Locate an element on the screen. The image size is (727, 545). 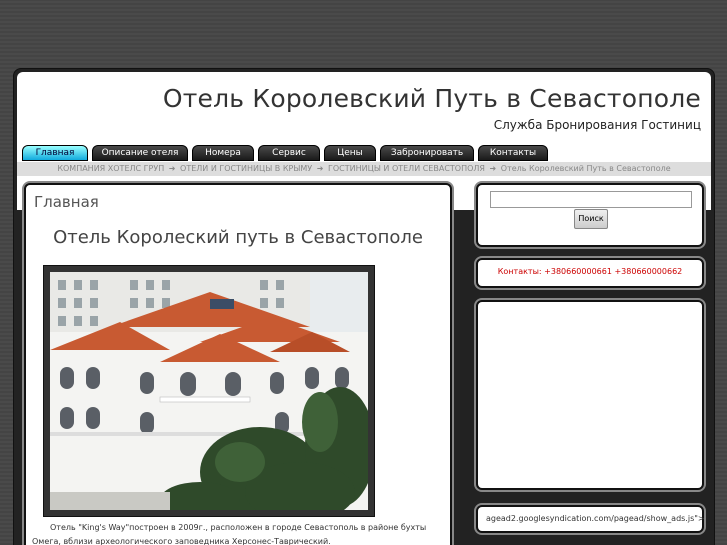
search-input is located at coordinates (591, 199).